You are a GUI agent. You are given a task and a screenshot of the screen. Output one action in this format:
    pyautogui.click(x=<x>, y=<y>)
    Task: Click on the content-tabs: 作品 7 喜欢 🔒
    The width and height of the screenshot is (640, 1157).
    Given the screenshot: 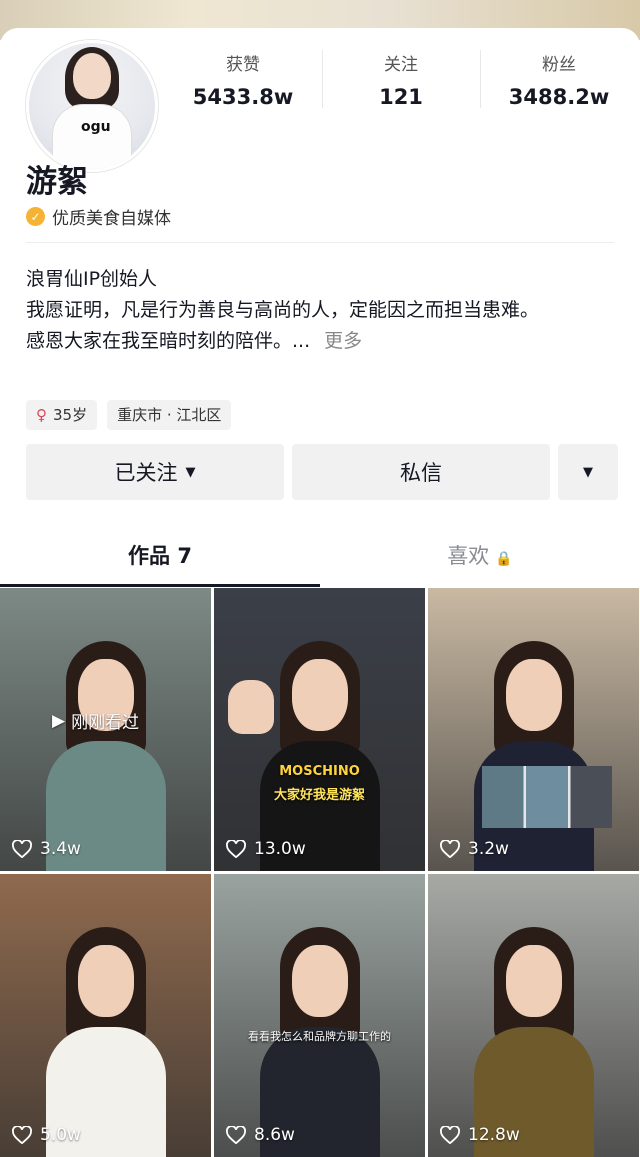 What is the action you would take?
    pyautogui.click(x=320, y=557)
    